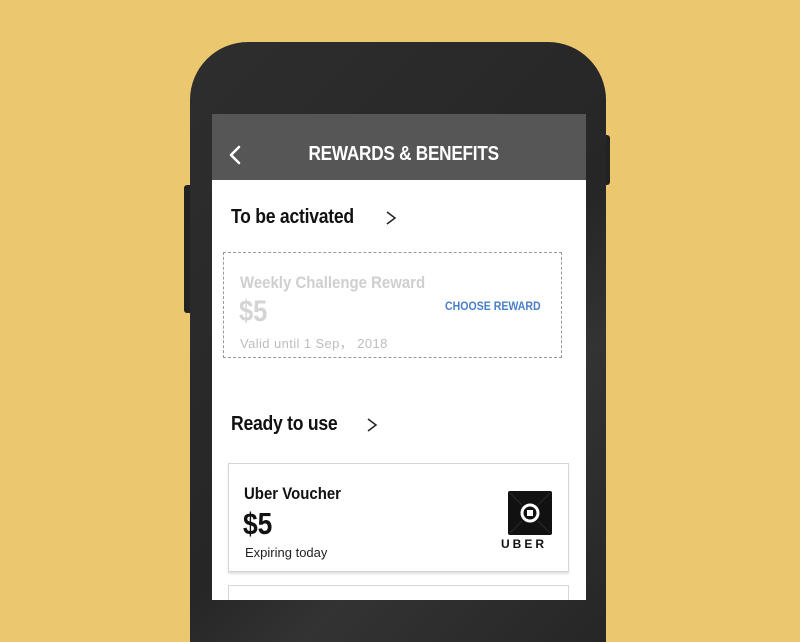 This screenshot has height=642, width=800. Describe the element at coordinates (284, 424) in the screenshot. I see `section-heading: Ready to use` at that location.